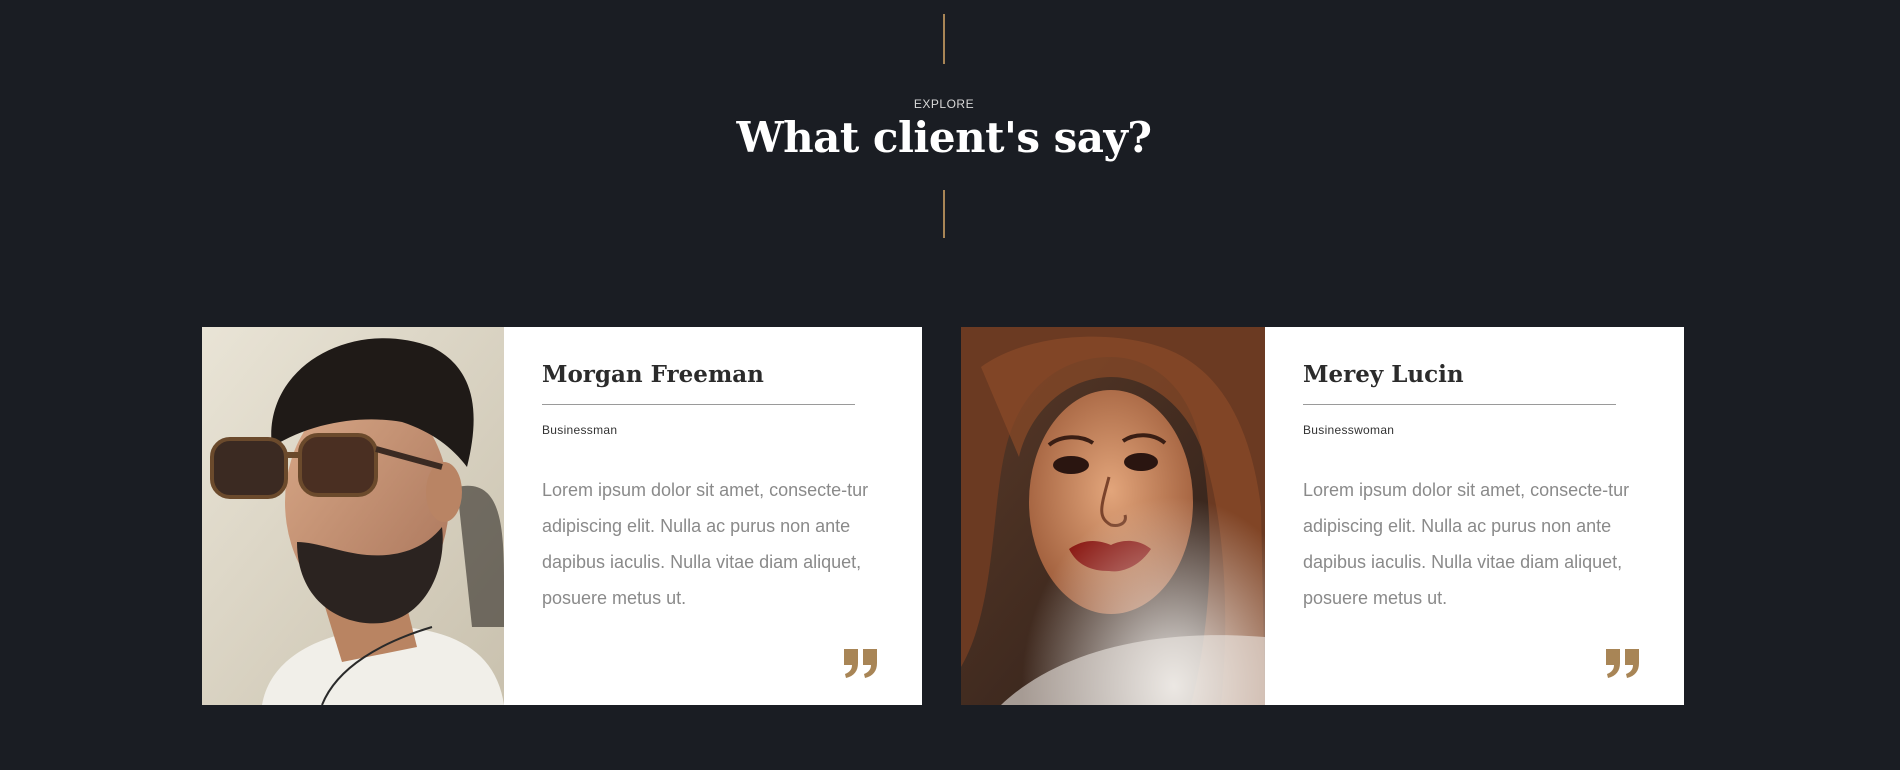 The height and width of the screenshot is (770, 1900). What do you see at coordinates (944, 137) in the screenshot?
I see `section-title: What client's say?` at bounding box center [944, 137].